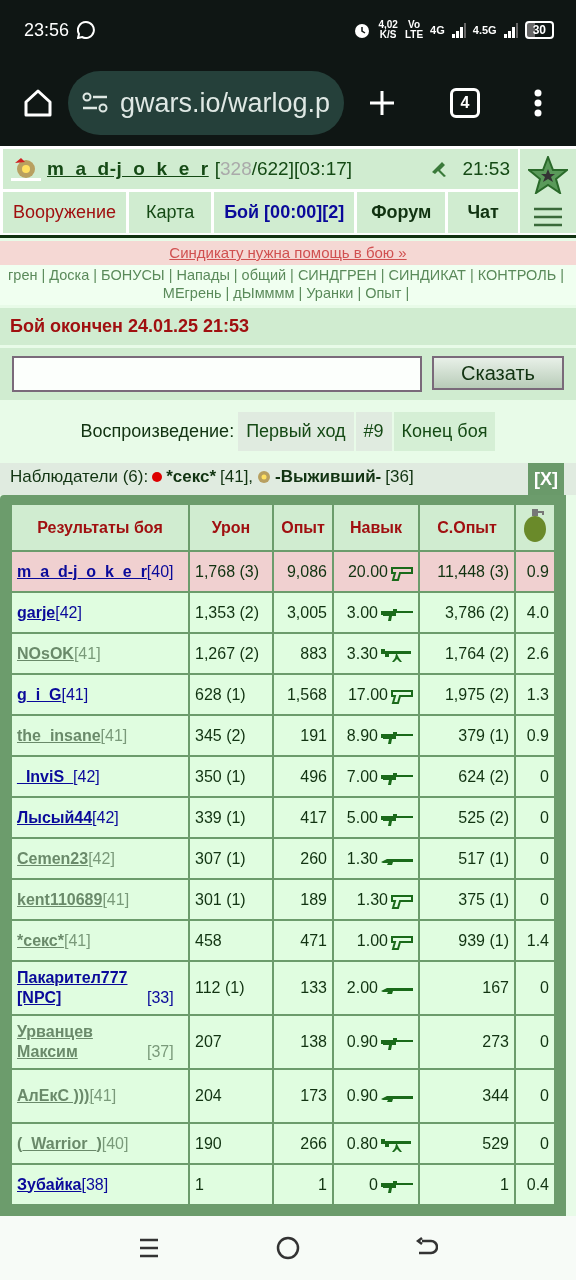  What do you see at coordinates (217, 374) in the screenshot?
I see `message-input` at bounding box center [217, 374].